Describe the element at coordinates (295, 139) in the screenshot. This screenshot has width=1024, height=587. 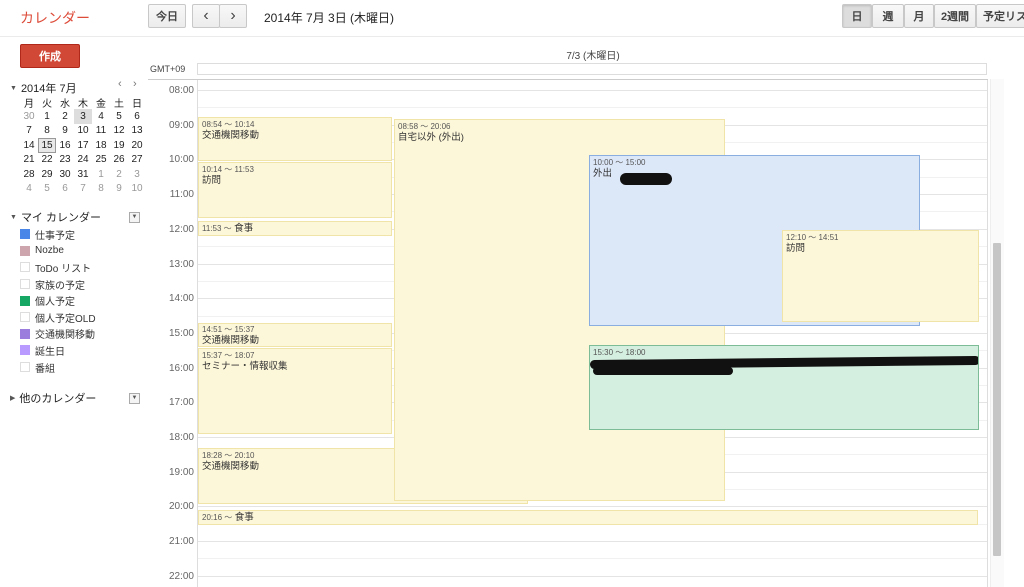
I see `event-transit-1: 08:54 〜 10:14 交通機関移動` at that location.